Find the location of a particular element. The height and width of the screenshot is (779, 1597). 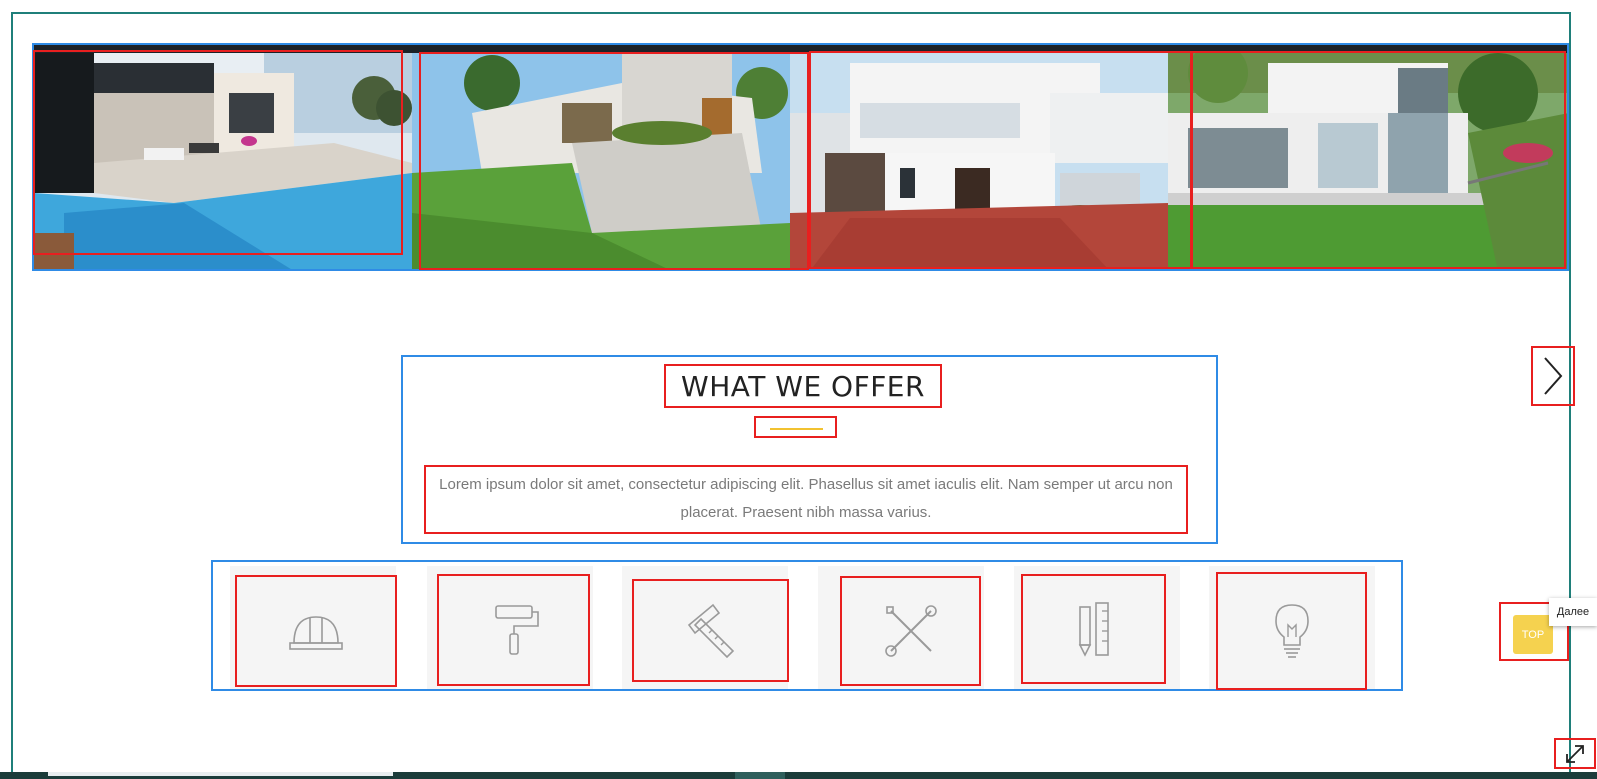

service-ideas is located at coordinates (1291, 631).